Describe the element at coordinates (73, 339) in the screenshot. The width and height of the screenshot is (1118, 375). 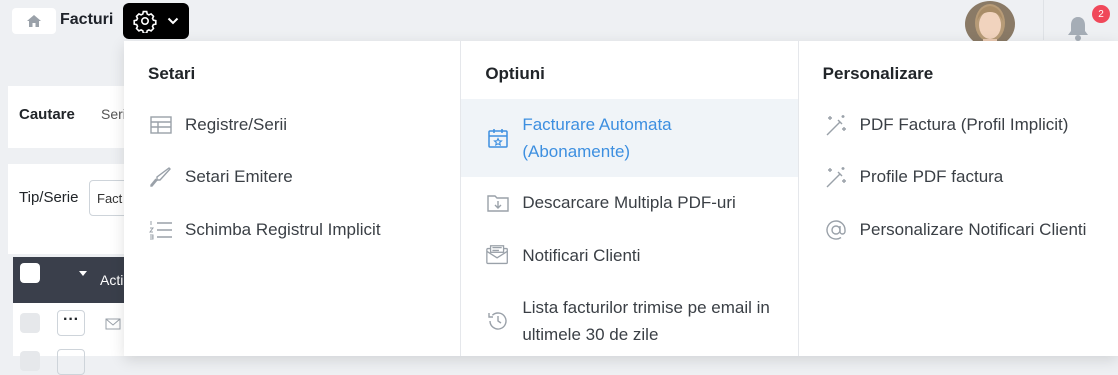
I see `table-row: ···` at that location.